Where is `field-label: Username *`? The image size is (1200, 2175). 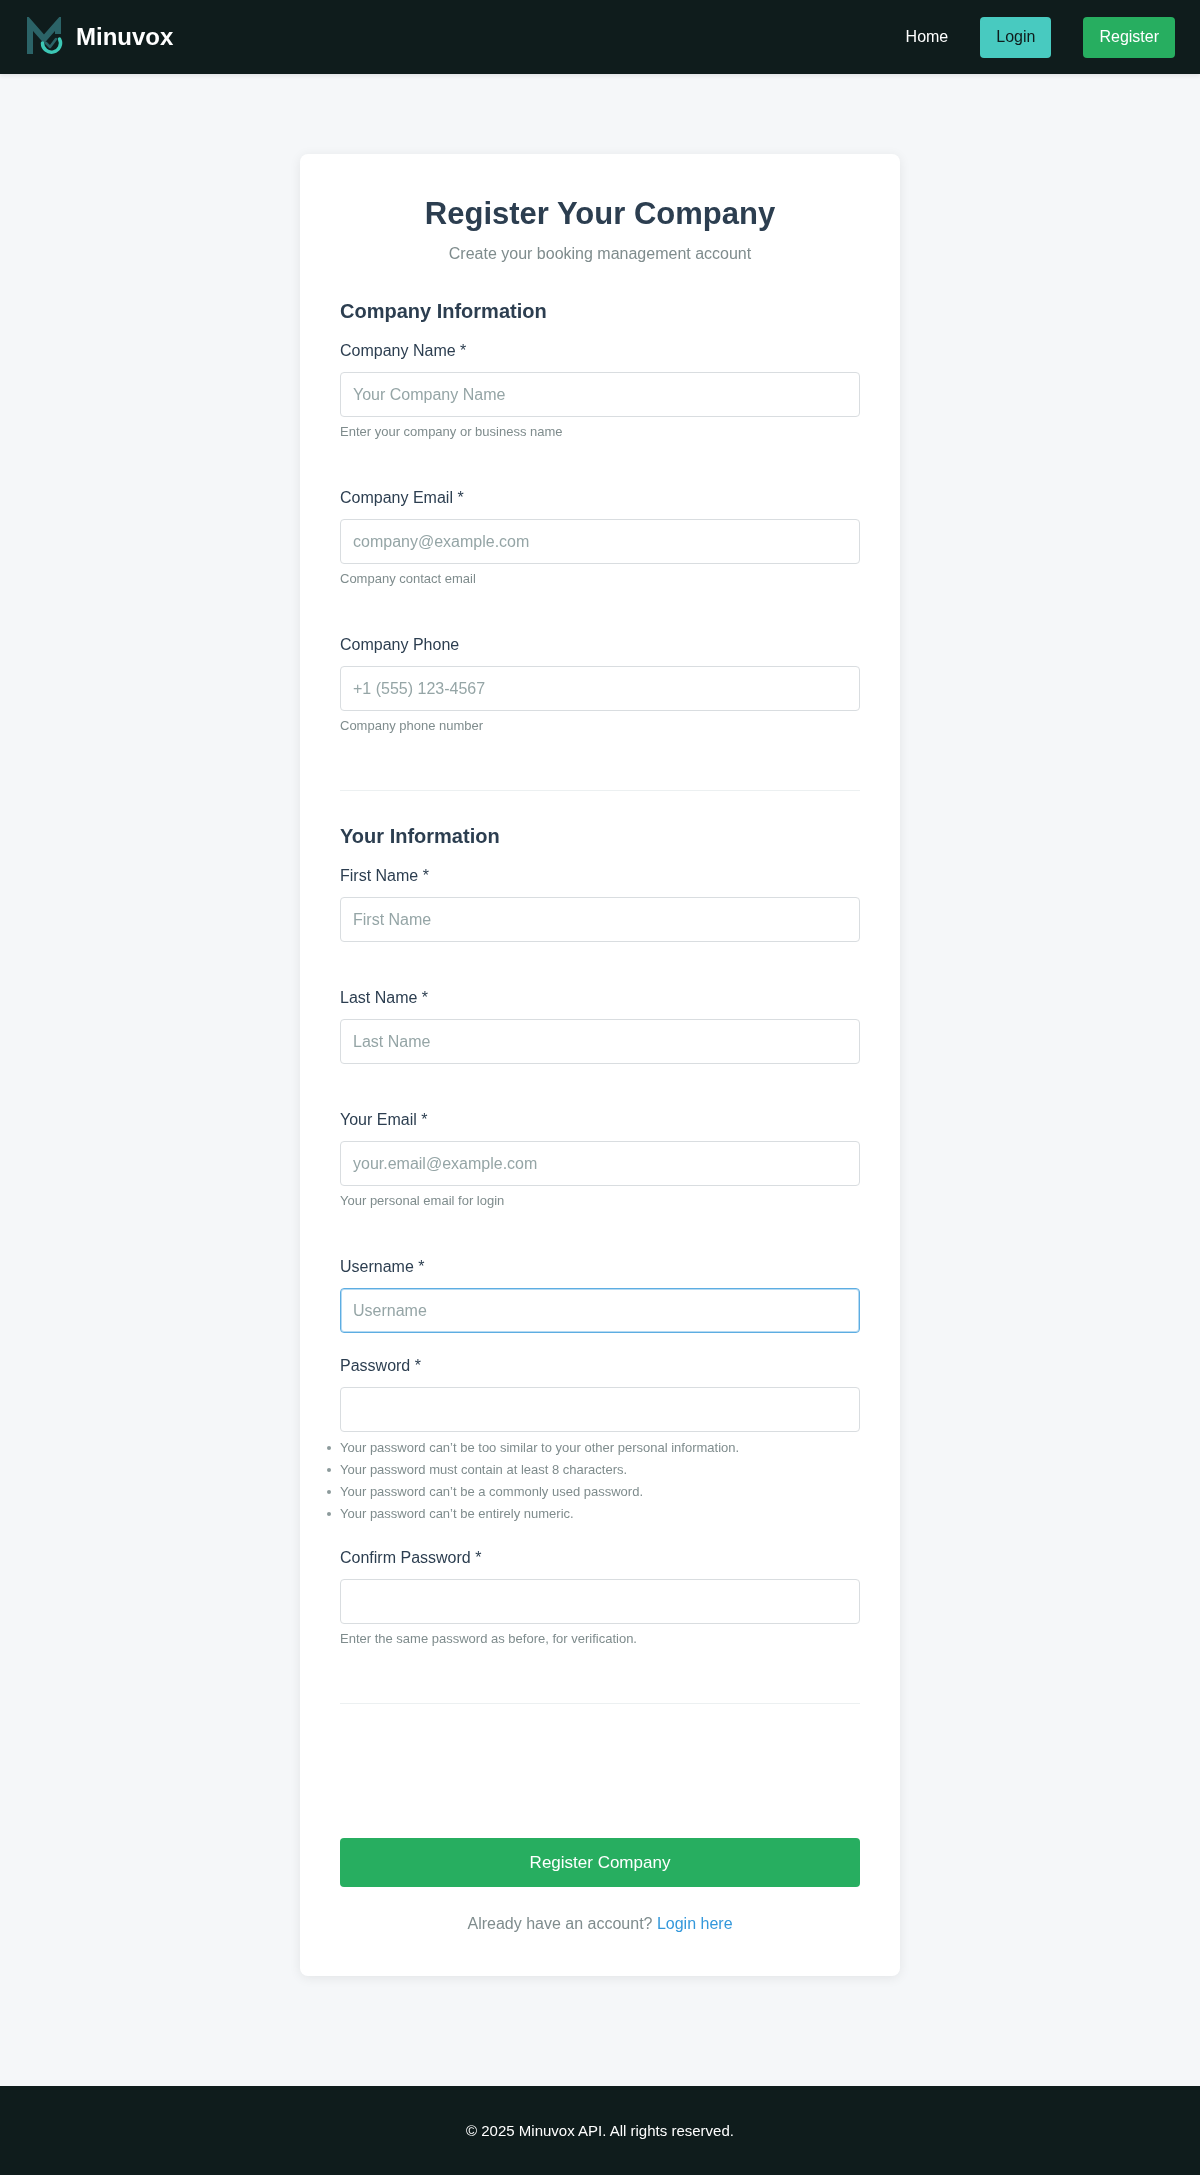
field-label: Username * is located at coordinates (383, 1267).